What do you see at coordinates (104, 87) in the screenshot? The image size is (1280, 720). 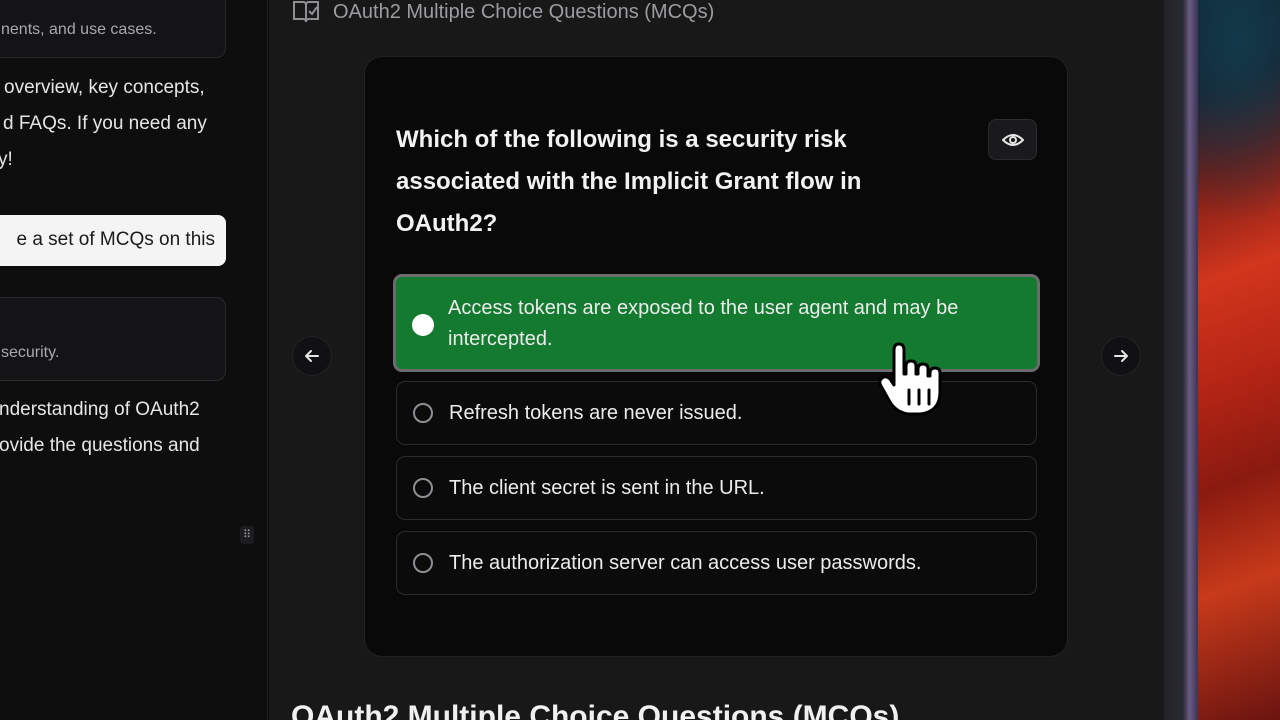 I see `assistant-message-line: overview, key concepts,` at bounding box center [104, 87].